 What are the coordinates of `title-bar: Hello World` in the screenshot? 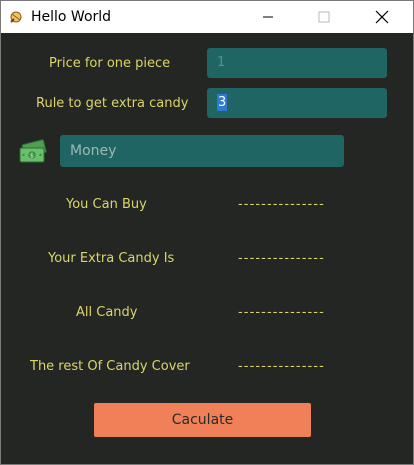 It's located at (207, 17).